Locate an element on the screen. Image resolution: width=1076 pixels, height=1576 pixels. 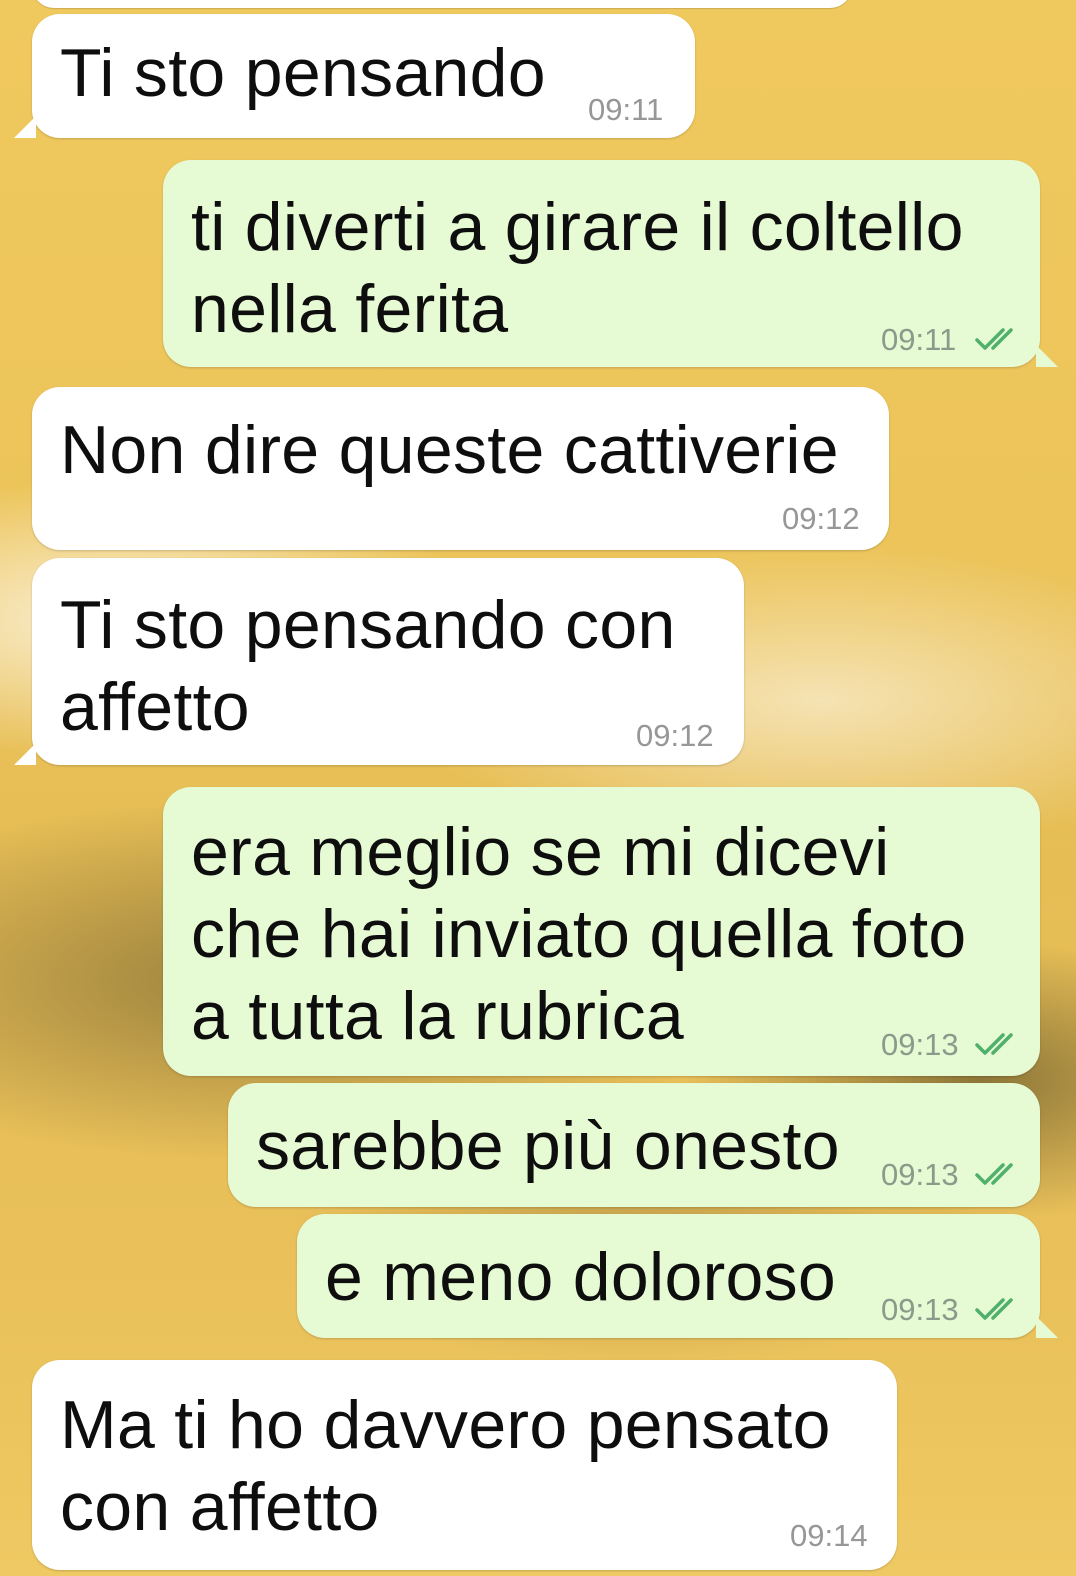
message-bubble-incoming: Non dire queste cattiverie 09:12 is located at coordinates (460, 468).